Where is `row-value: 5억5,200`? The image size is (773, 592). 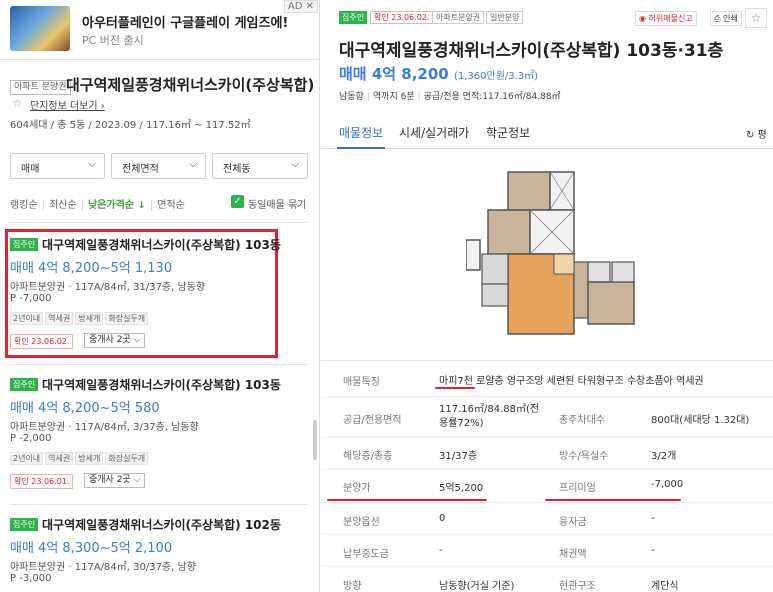
row-value: 5억5,200 is located at coordinates (461, 488).